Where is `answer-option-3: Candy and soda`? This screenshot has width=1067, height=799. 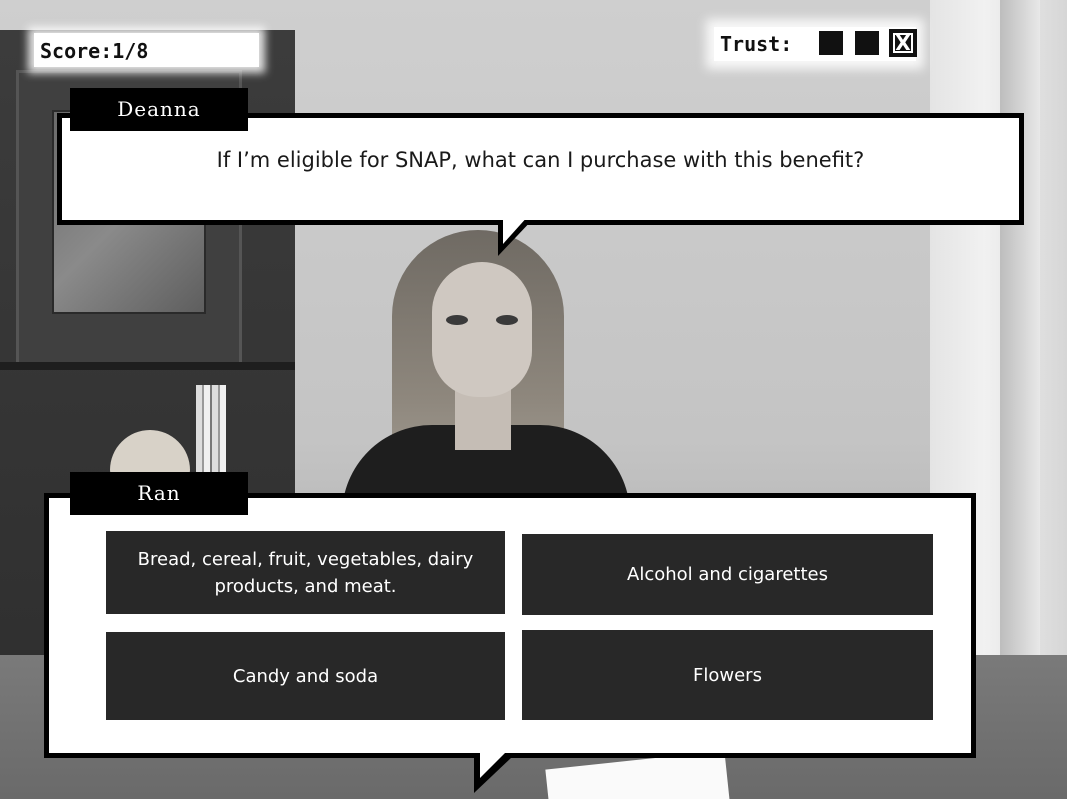 answer-option-3: Candy and soda is located at coordinates (305, 676).